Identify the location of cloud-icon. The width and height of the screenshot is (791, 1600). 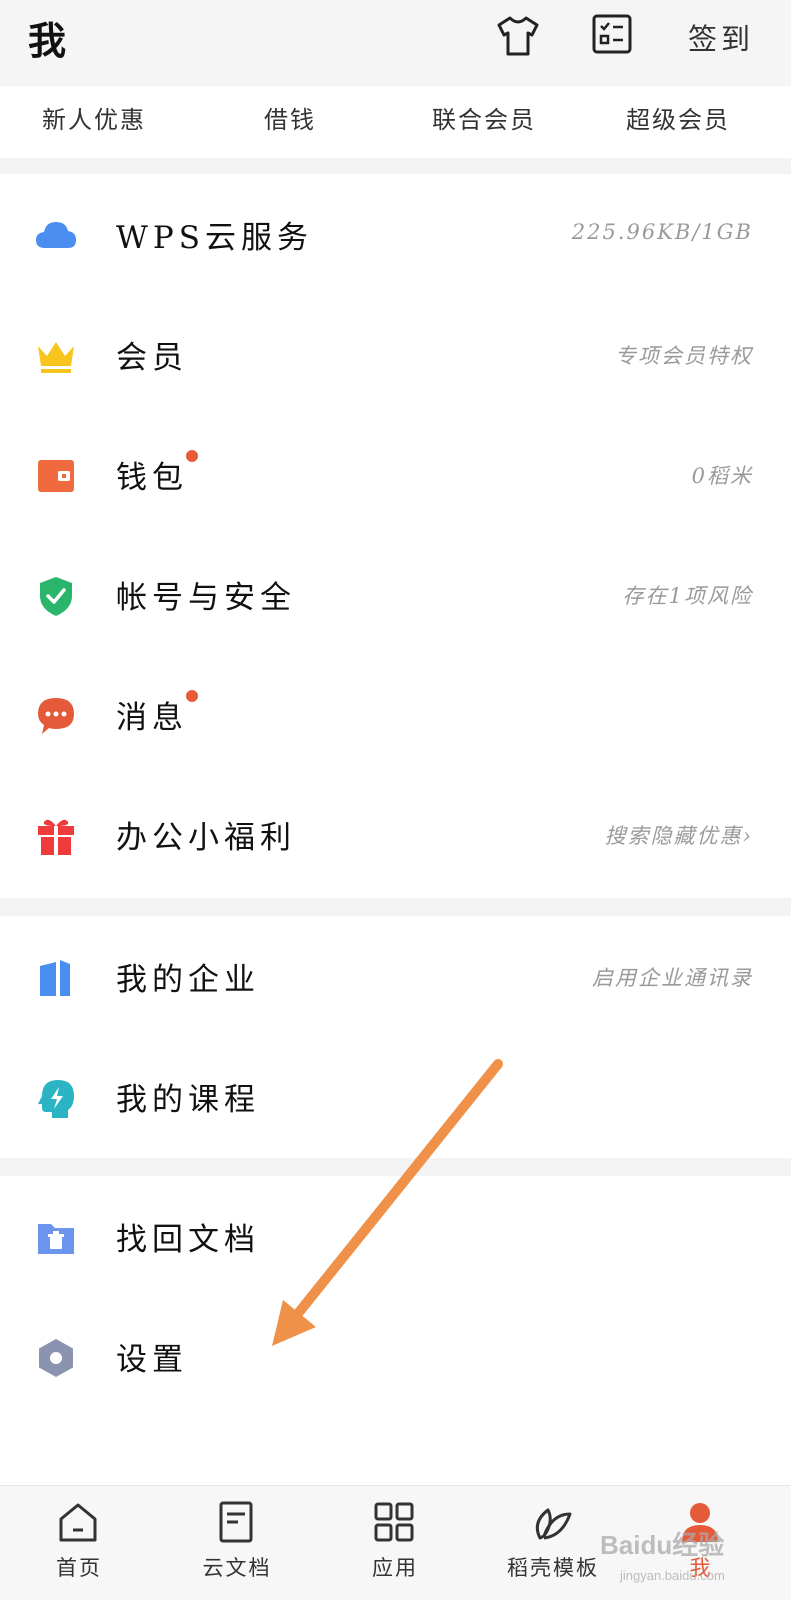
(56, 236).